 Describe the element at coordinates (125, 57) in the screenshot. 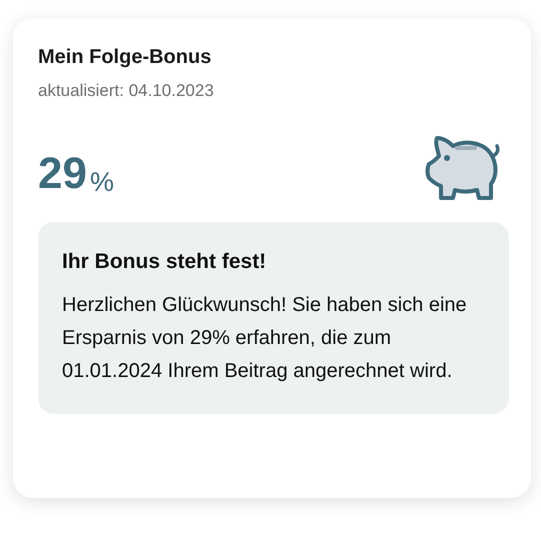

I see `card-title: Mein Folge-Bonus` at that location.